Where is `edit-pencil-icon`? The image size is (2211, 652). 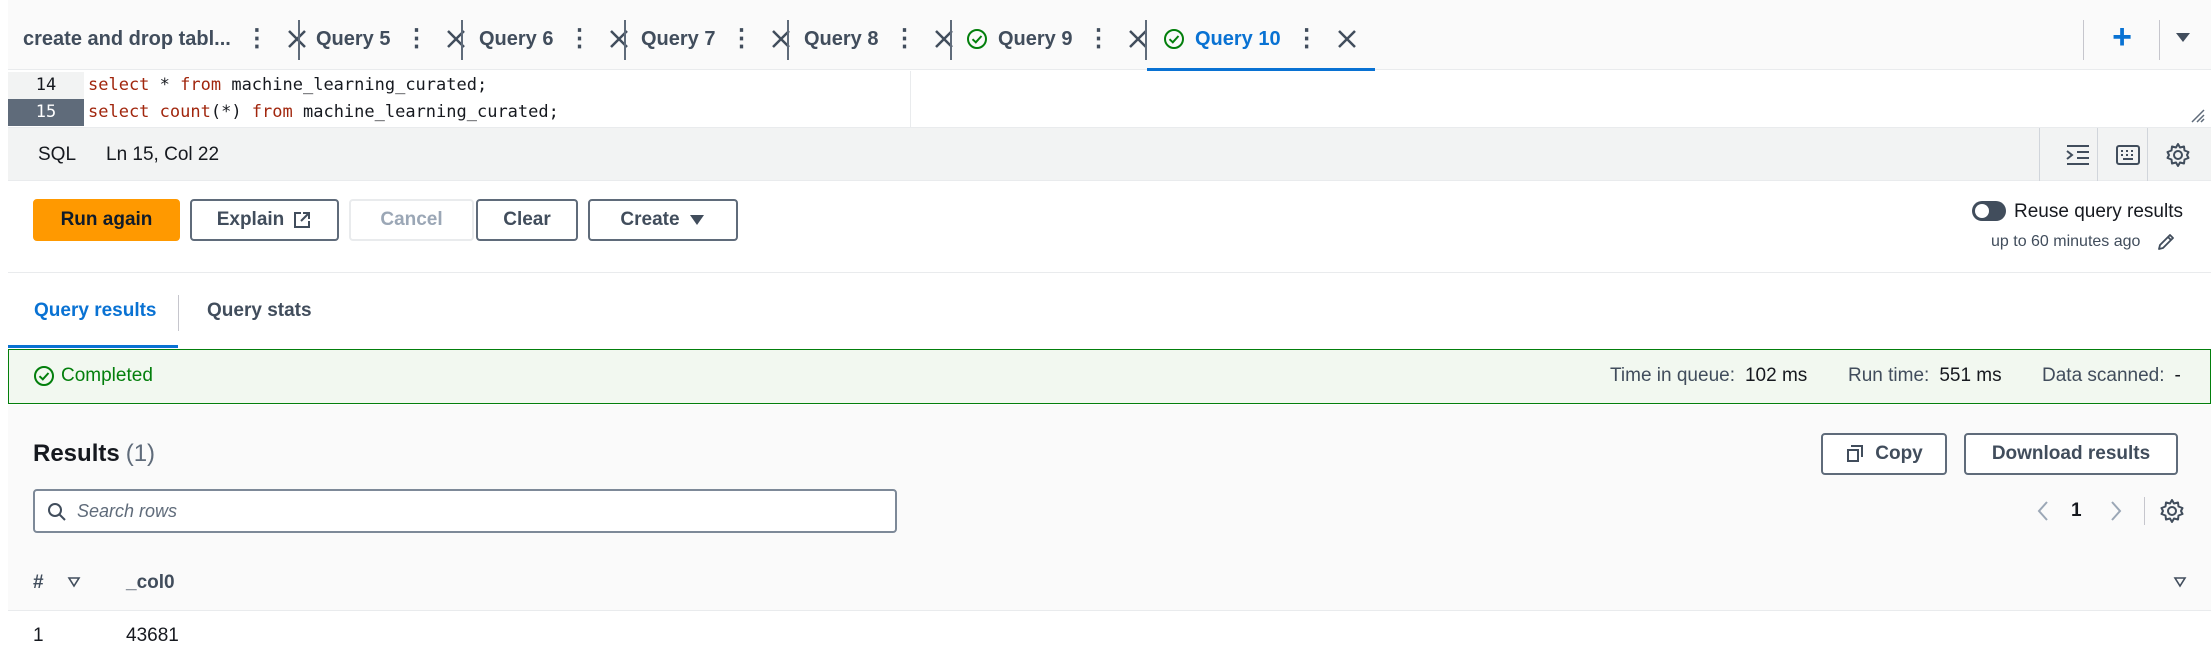
edit-pencil-icon is located at coordinates (2166, 242).